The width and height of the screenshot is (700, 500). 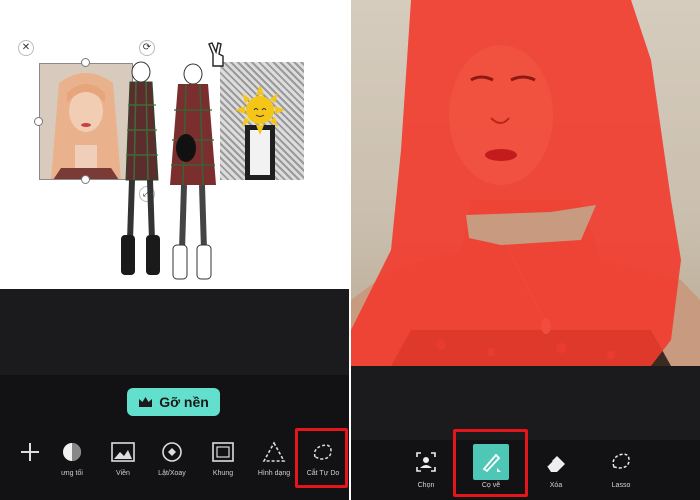 What do you see at coordinates (30, 452) in the screenshot?
I see `plus-icon` at bounding box center [30, 452].